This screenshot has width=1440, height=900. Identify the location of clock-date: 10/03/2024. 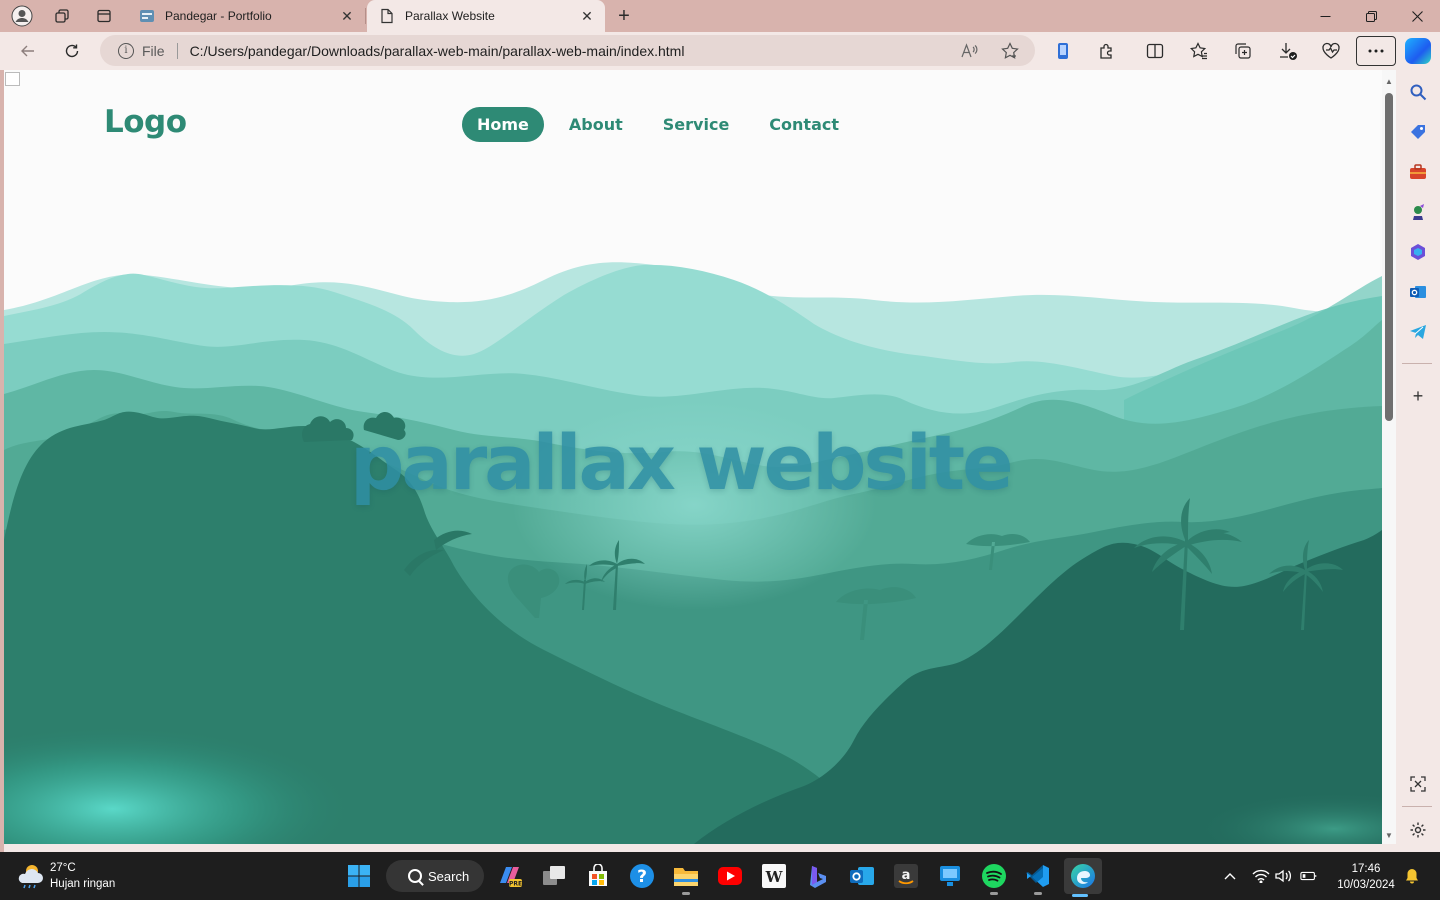
(1366, 885).